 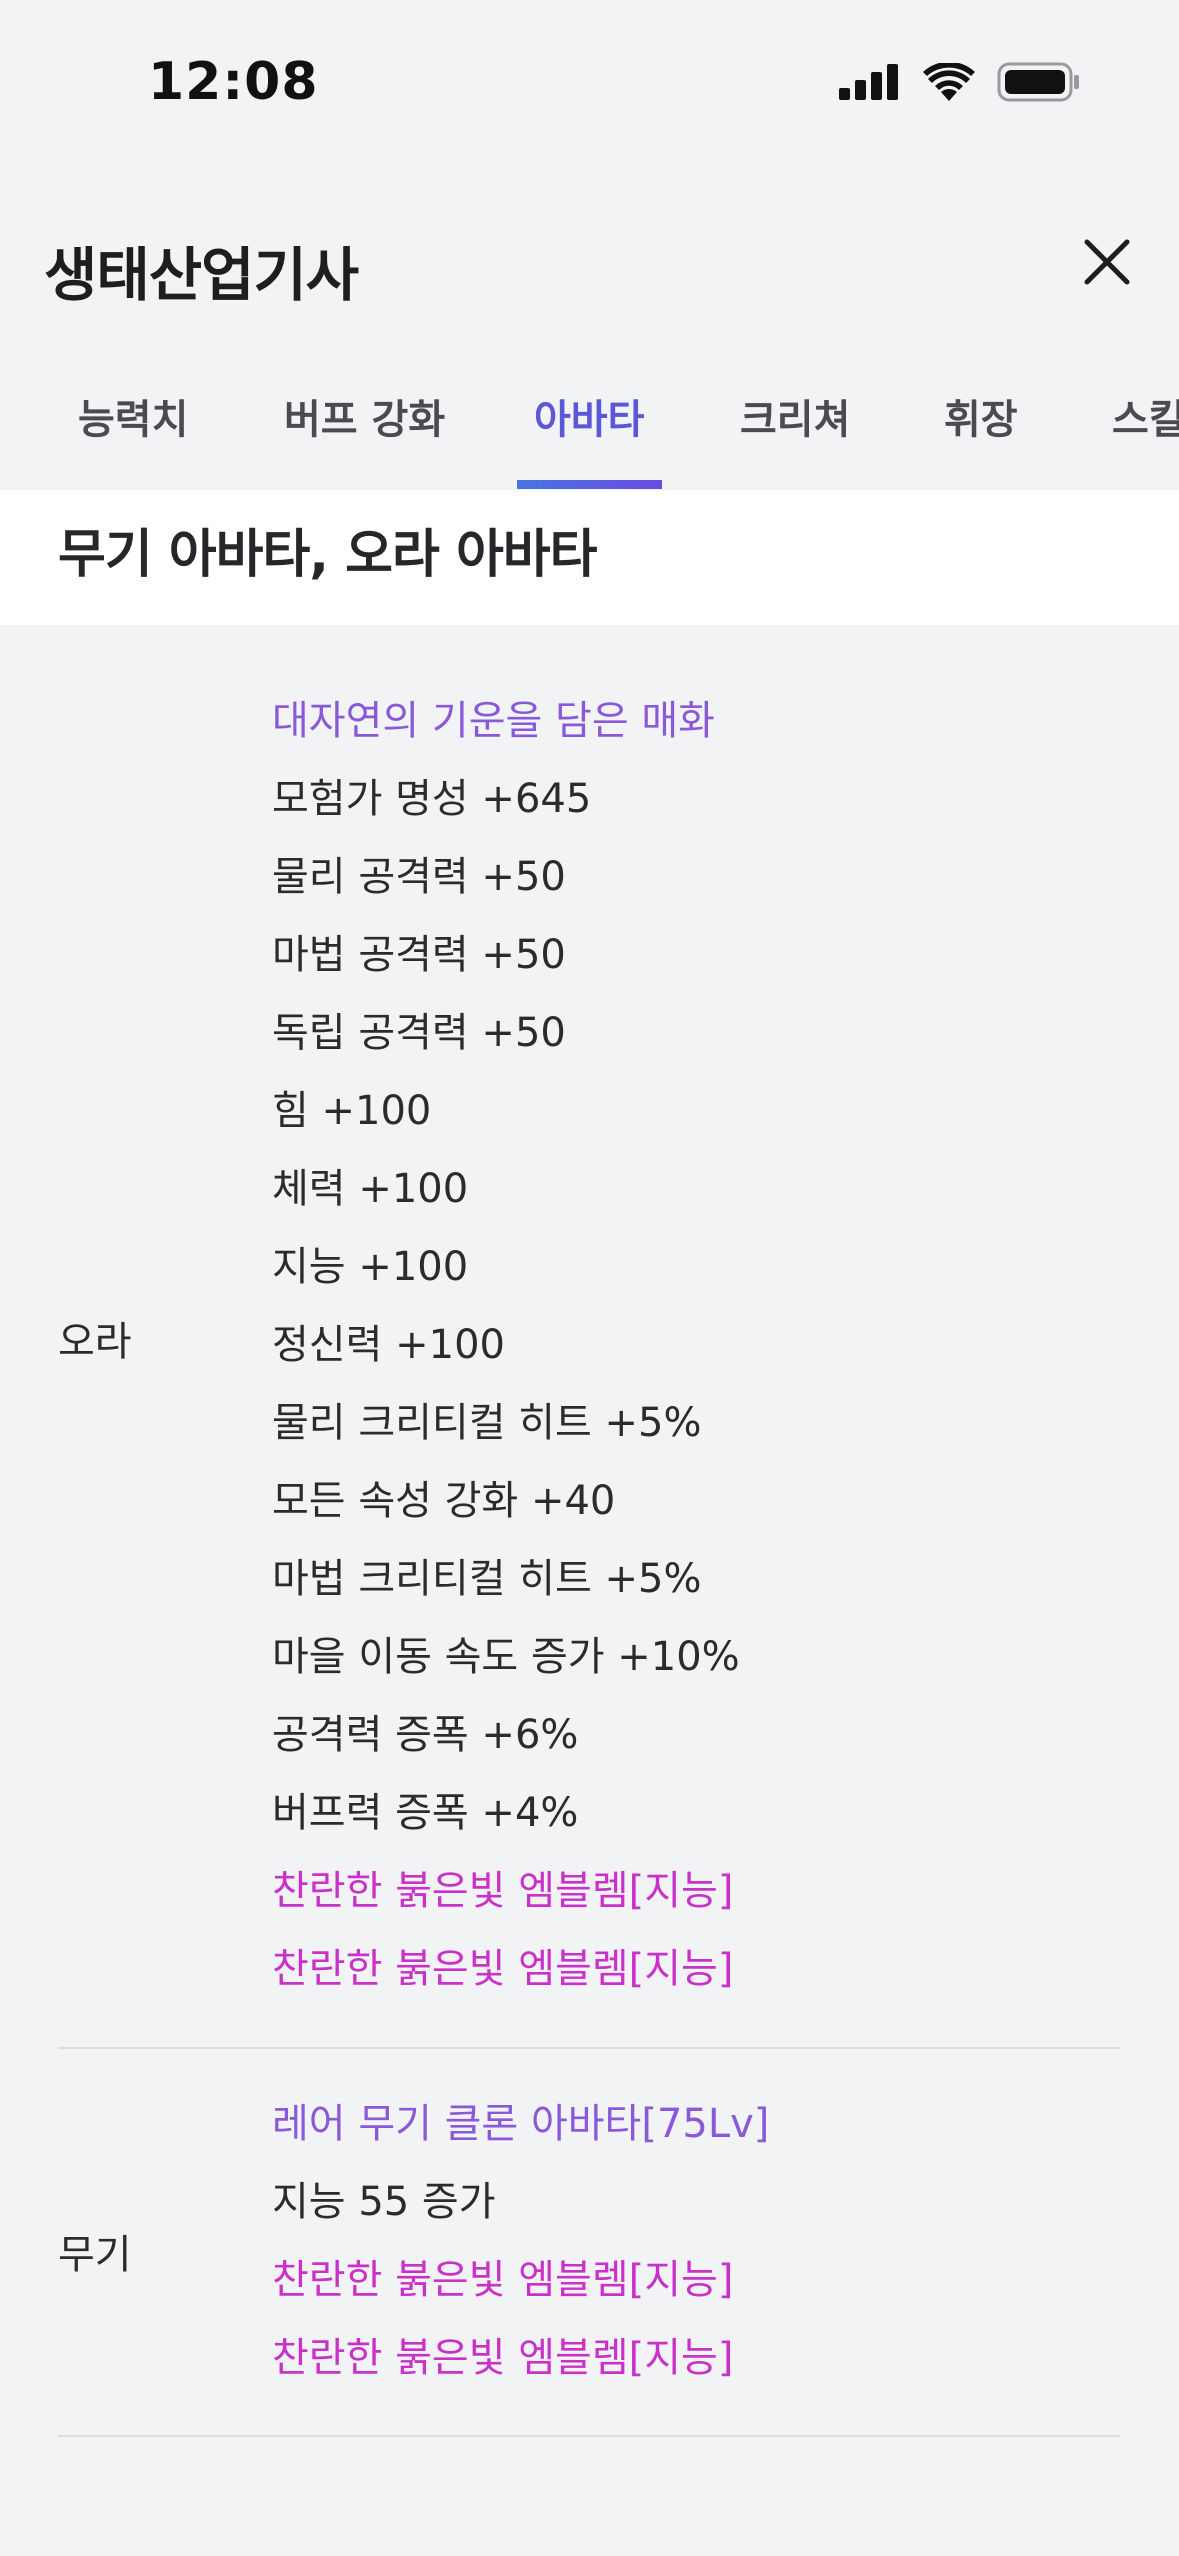 What do you see at coordinates (419, 877) in the screenshot?
I see `stat-line: 물리 공격력 +50` at bounding box center [419, 877].